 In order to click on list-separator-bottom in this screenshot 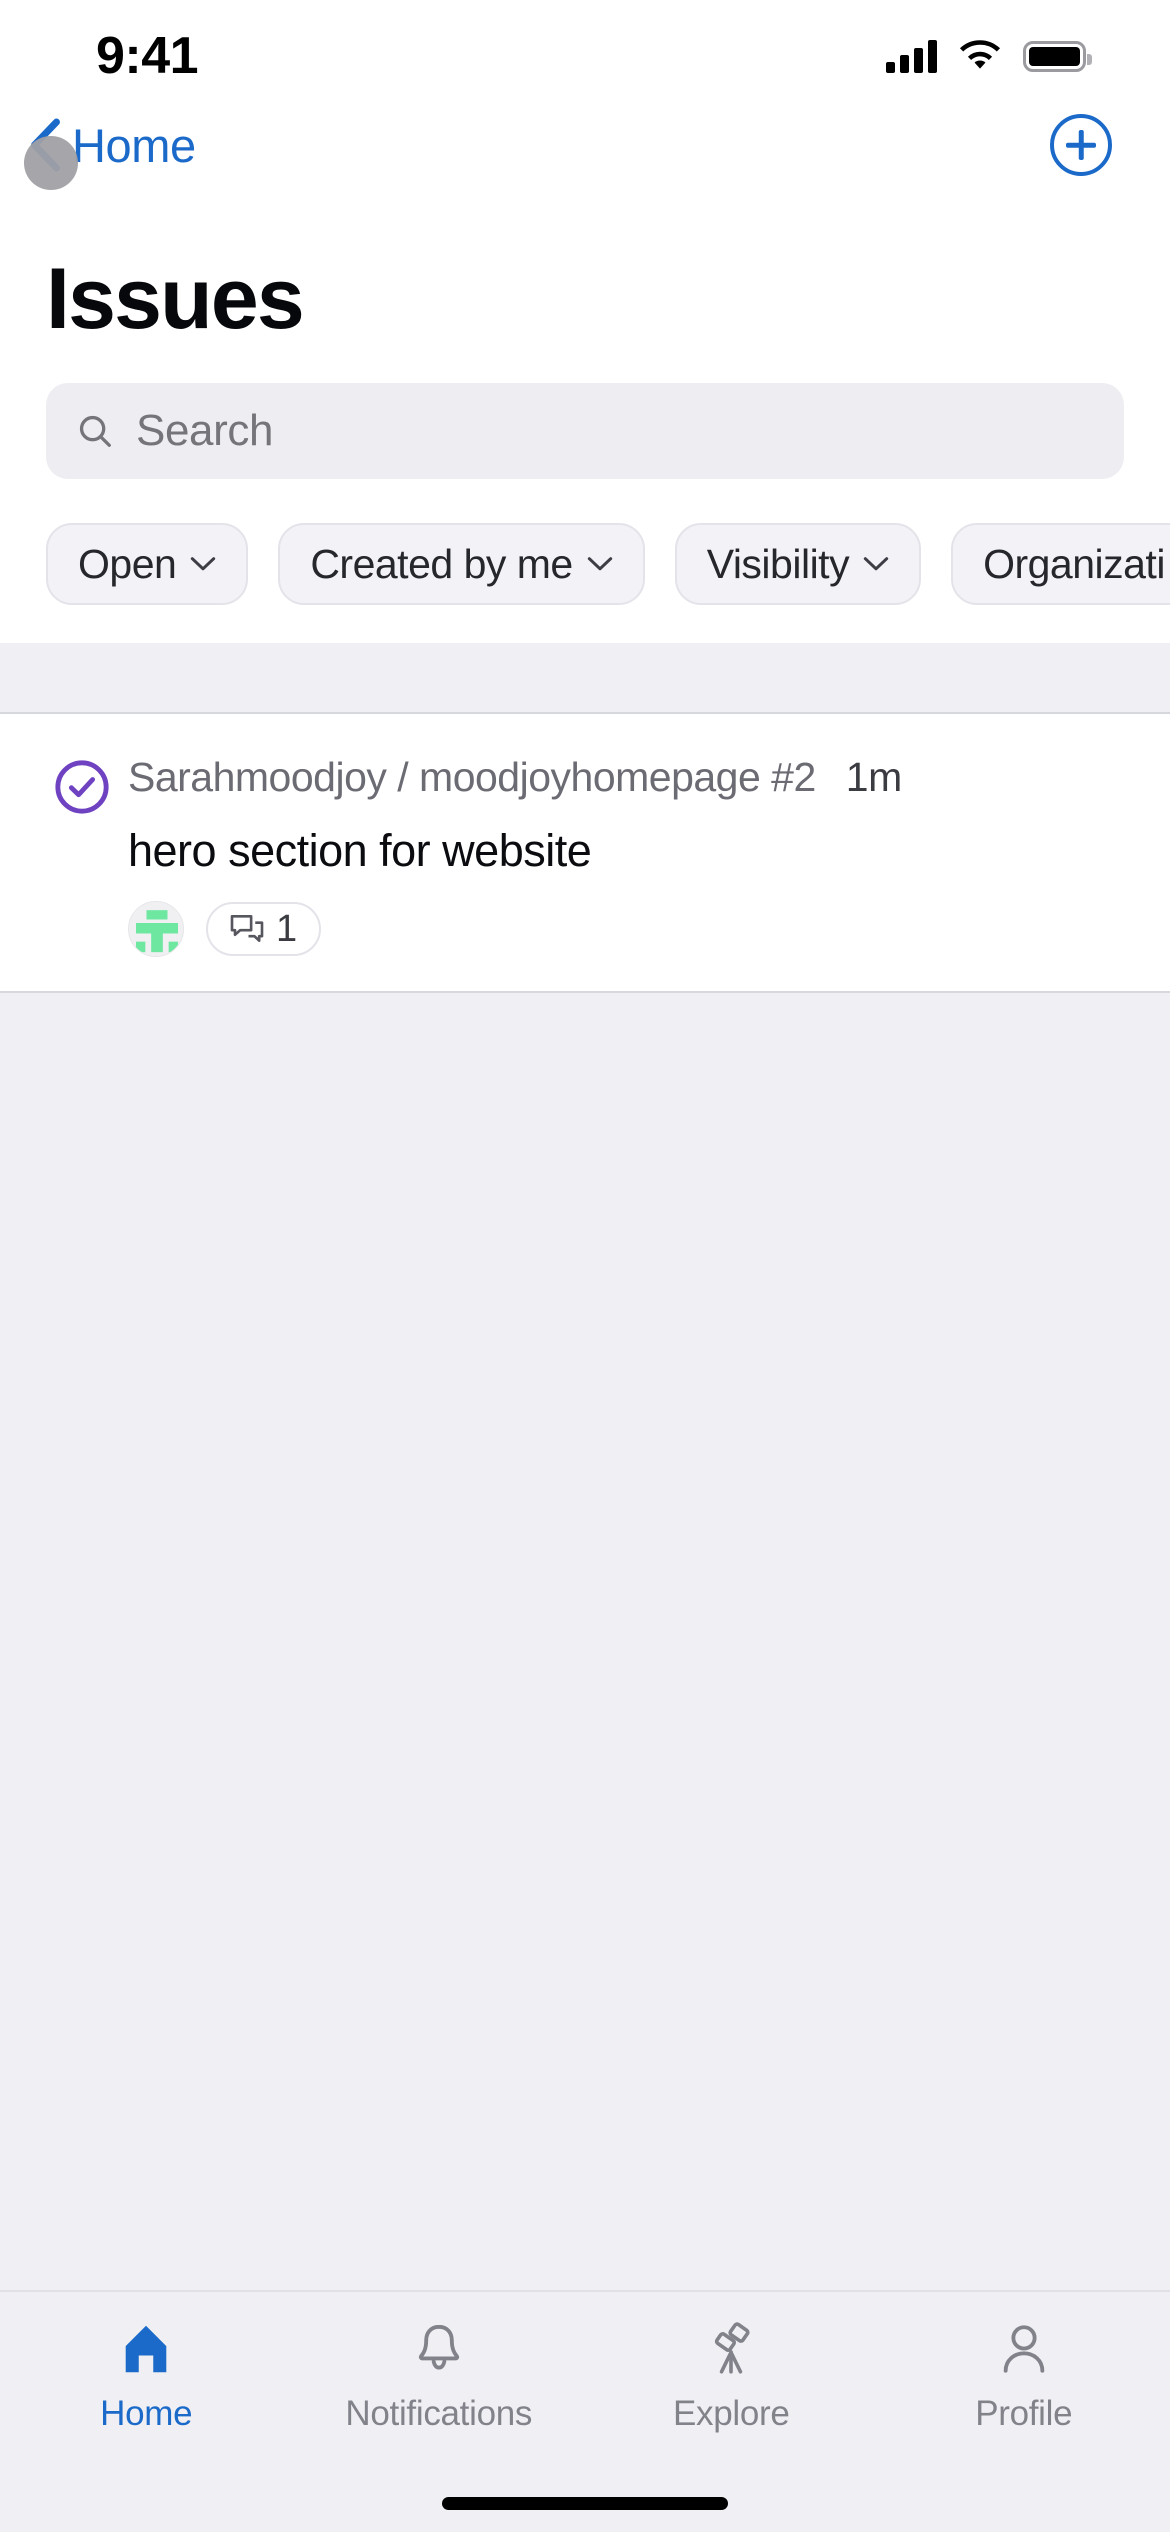, I will do `click(585, 992)`.